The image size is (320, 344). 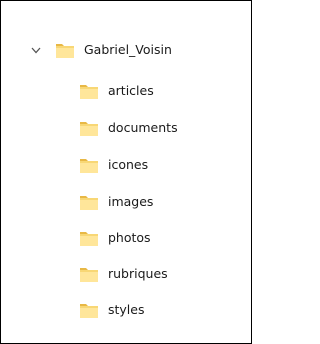 I want to click on tree-item-label: Gabriel_Voisin, so click(x=128, y=49).